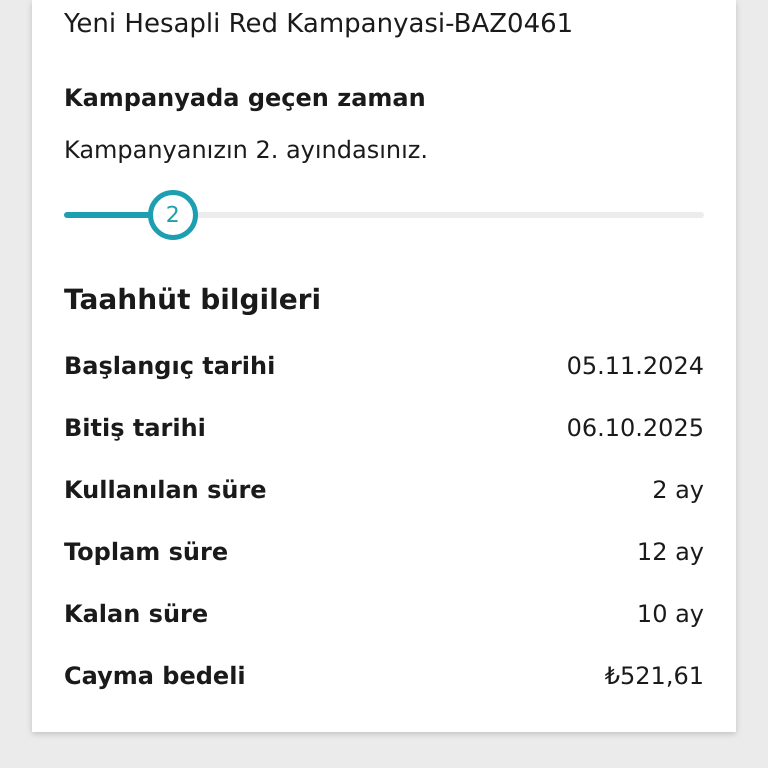  What do you see at coordinates (670, 552) in the screenshot?
I see `row-value: 12 ay` at bounding box center [670, 552].